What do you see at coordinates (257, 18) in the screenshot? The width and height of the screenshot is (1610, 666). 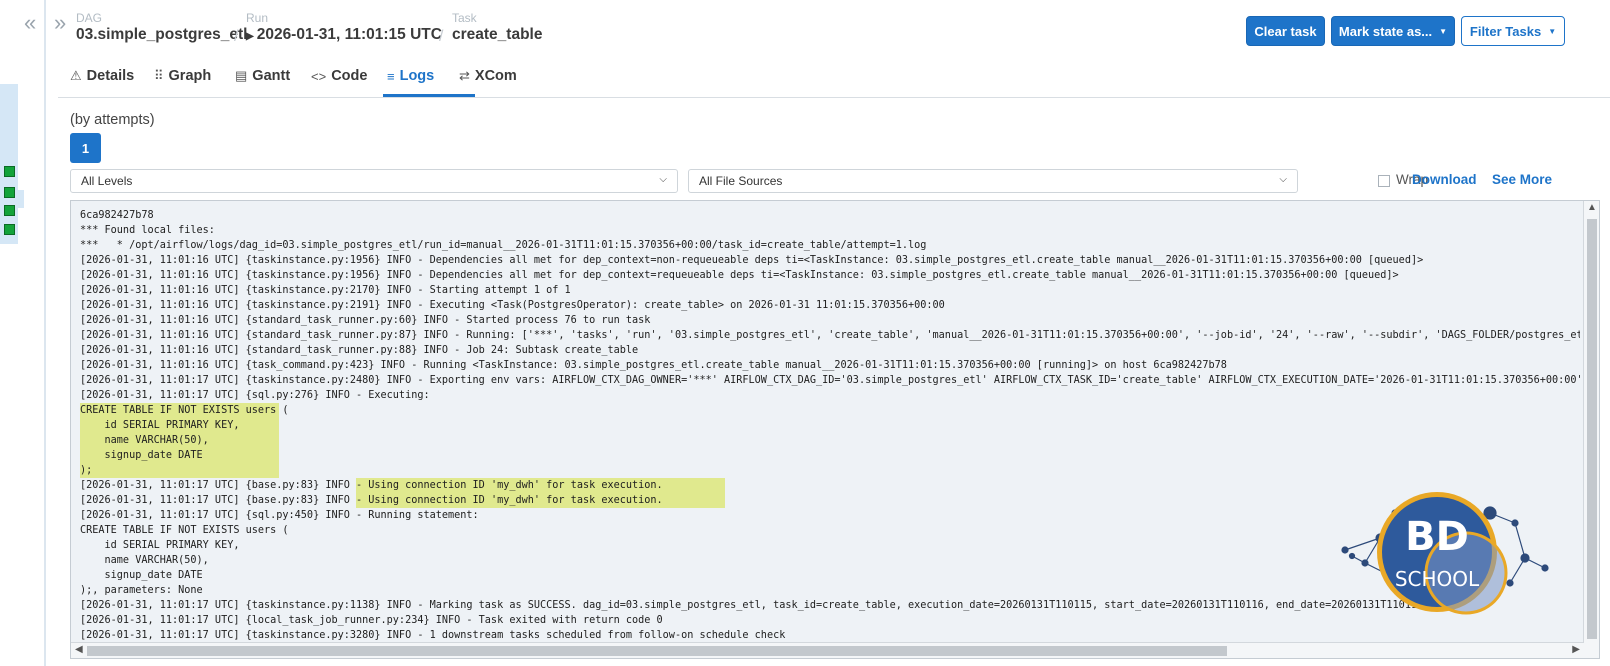 I see `breadcrumb-run-label: Run` at bounding box center [257, 18].